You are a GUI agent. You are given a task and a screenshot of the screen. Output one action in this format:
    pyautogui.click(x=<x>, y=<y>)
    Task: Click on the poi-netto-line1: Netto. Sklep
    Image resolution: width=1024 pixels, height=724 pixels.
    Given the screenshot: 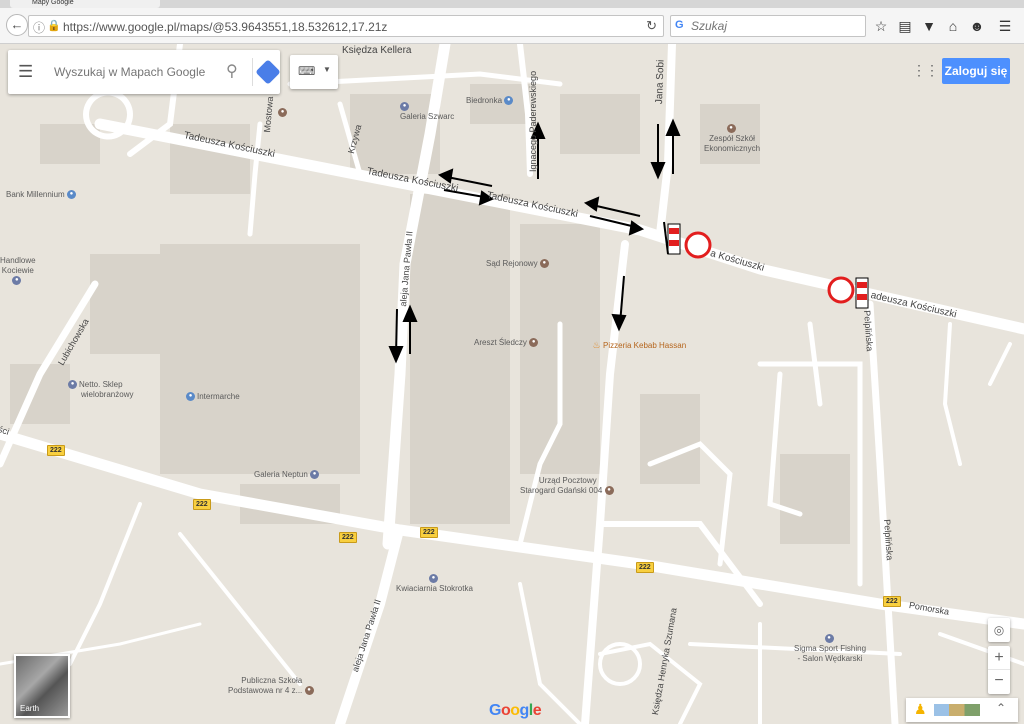 What is the action you would take?
    pyautogui.click(x=101, y=384)
    